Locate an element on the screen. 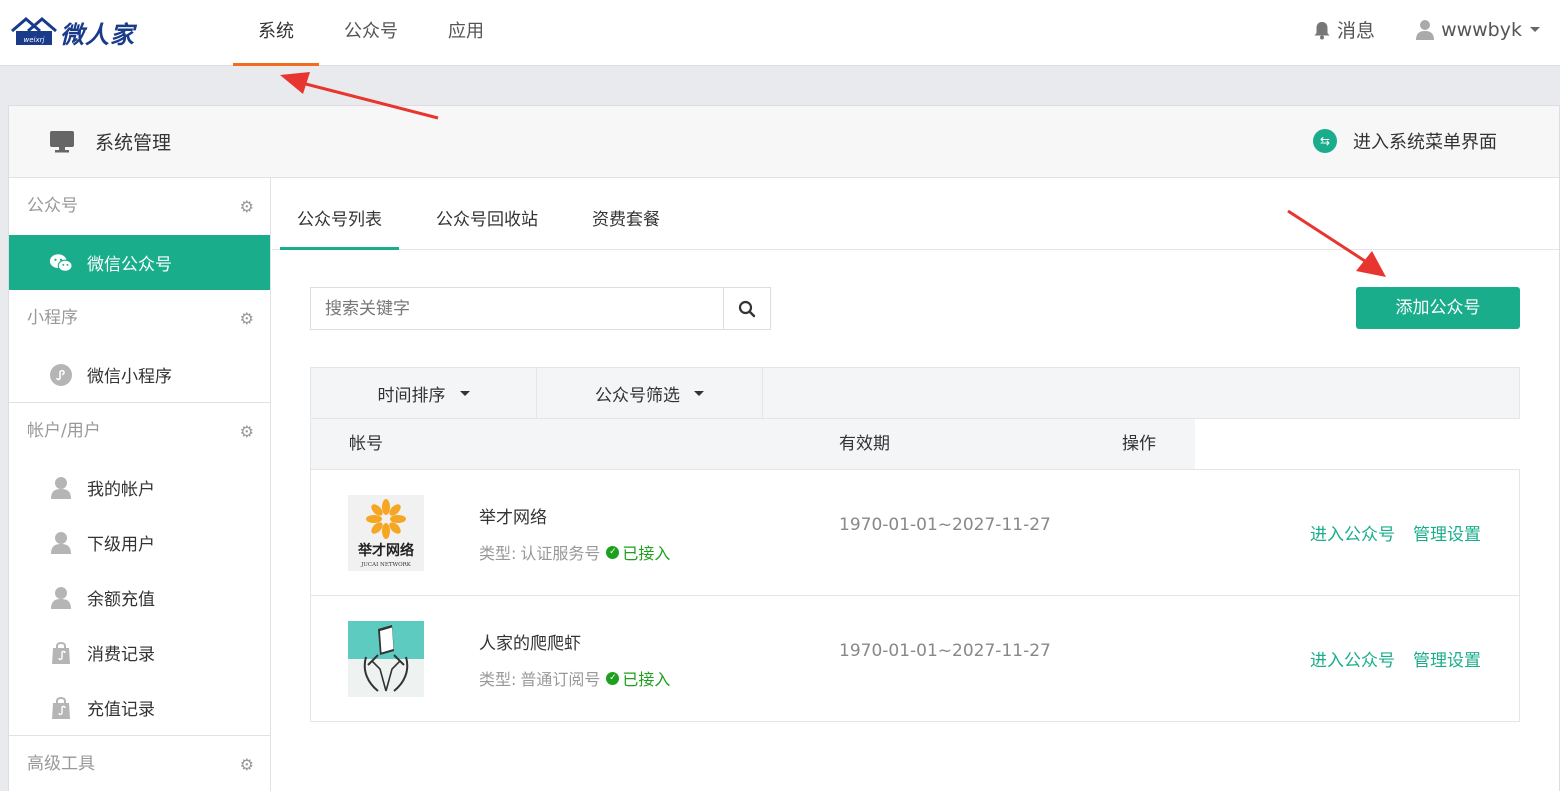 This screenshot has width=1560, height=791. account-type: 类型: 普通订阅号 ✓ 已接入 is located at coordinates (574, 678).